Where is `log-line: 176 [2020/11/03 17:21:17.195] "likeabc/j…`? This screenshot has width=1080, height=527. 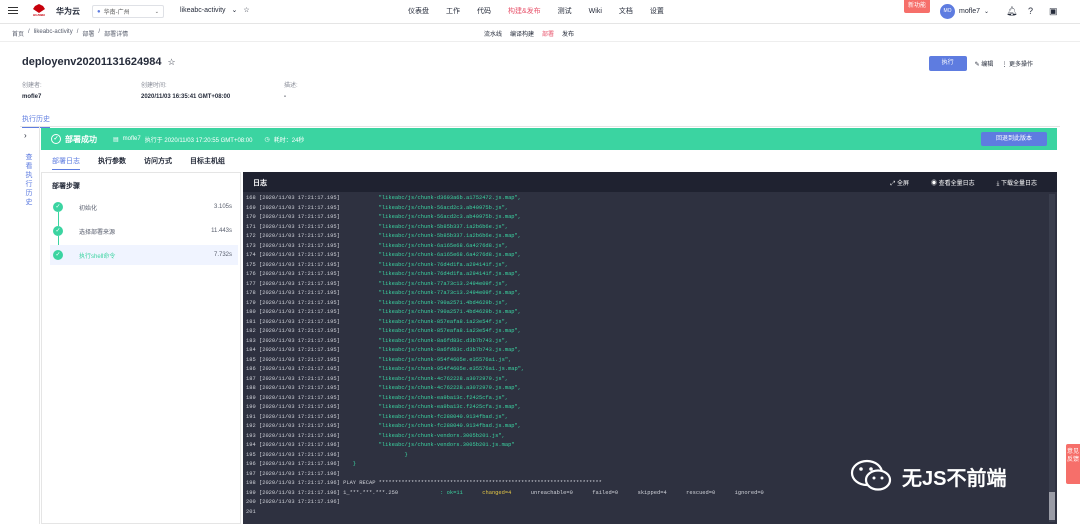 log-line: 176 [2020/11/03 17:21:17.195] "likeabc/j… is located at coordinates (646, 275).